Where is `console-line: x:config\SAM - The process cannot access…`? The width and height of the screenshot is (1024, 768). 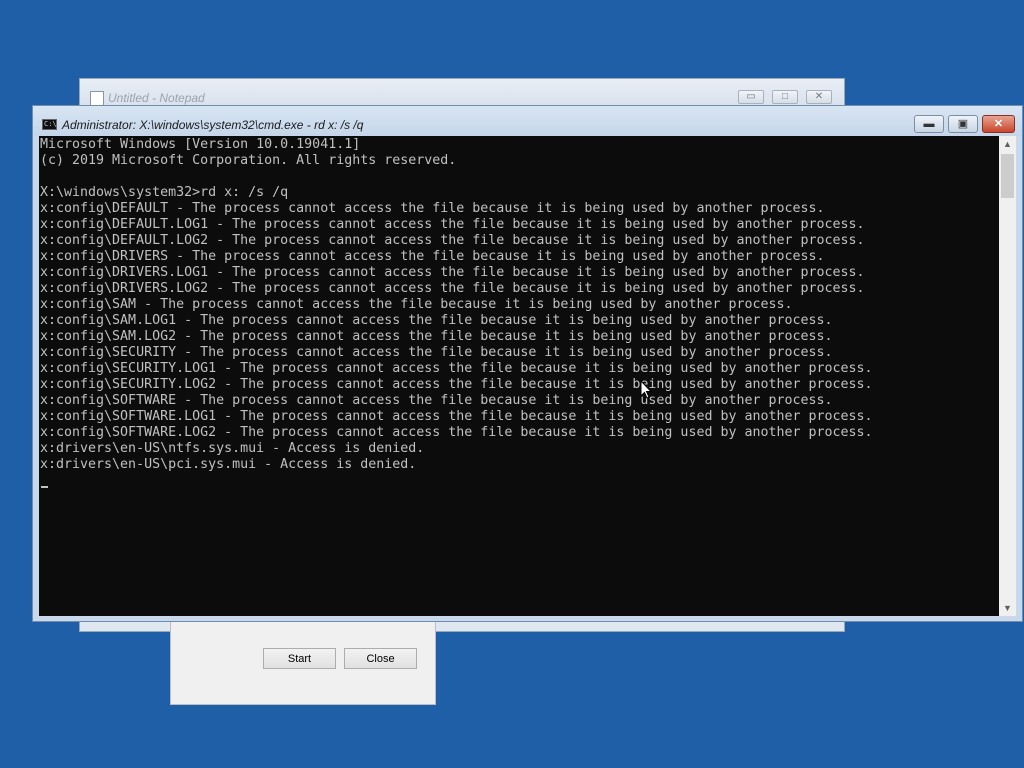 console-line: x:config\SAM - The process cannot access… is located at coordinates (416, 304).